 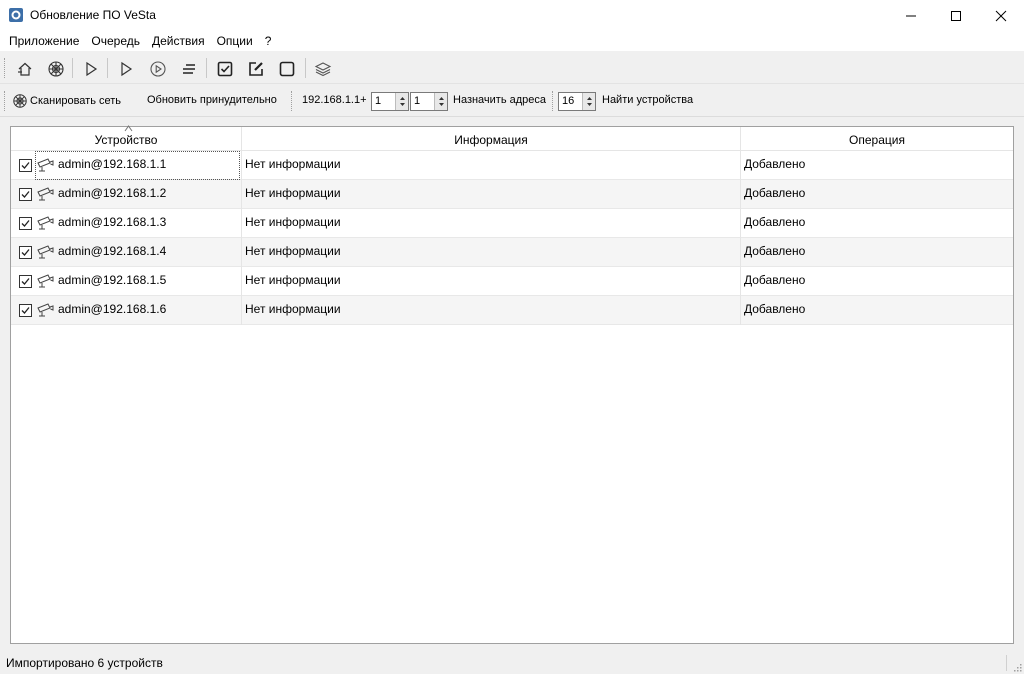 What do you see at coordinates (512, 41) in the screenshot?
I see `menu-bar: Приложение Очередь Действия Опции ?` at bounding box center [512, 41].